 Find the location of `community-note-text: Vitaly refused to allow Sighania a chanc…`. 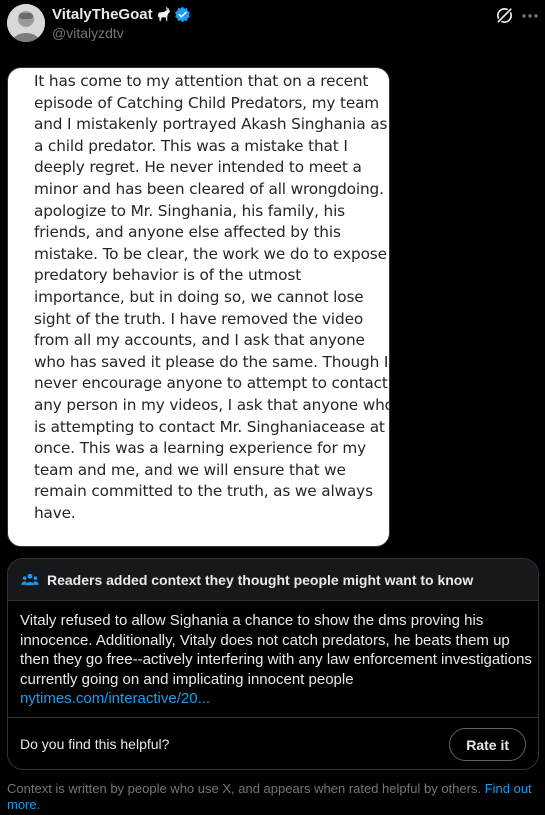

community-note-text: Vitaly refused to allow Sighania a chanc… is located at coordinates (276, 650).